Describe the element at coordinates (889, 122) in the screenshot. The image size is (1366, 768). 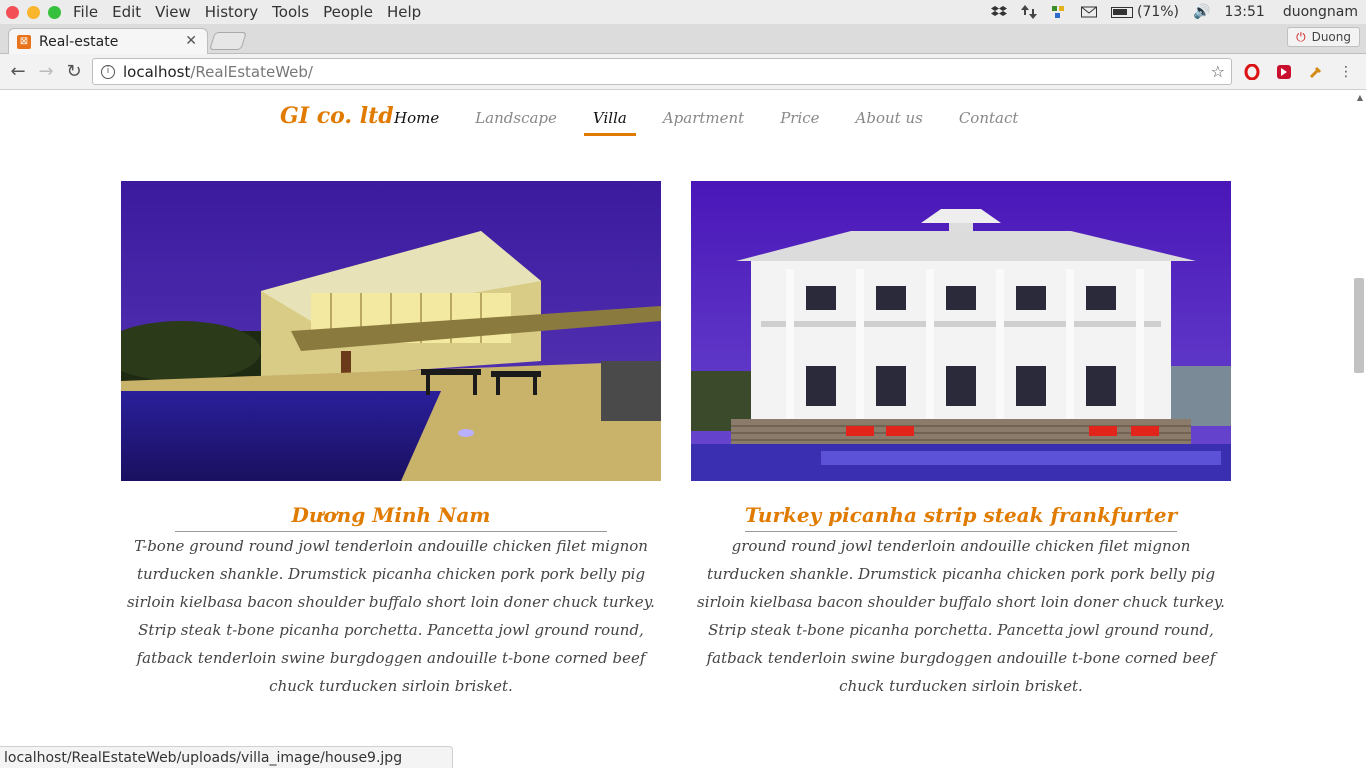
I see `nav-about-us: About us` at that location.